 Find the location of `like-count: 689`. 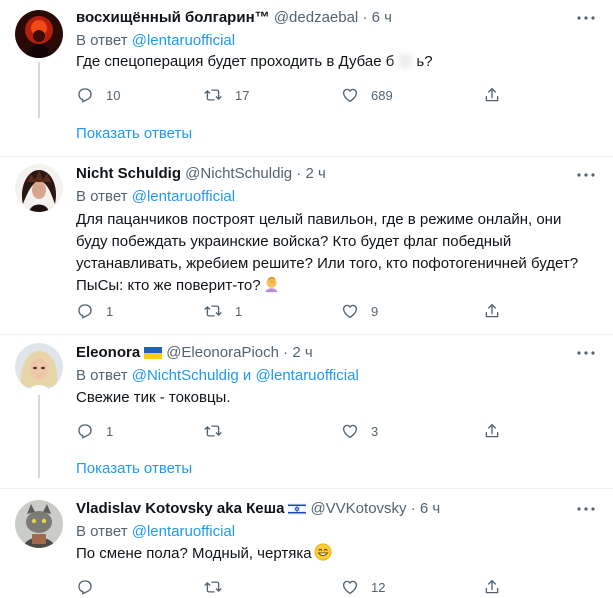

like-count: 689 is located at coordinates (382, 95).